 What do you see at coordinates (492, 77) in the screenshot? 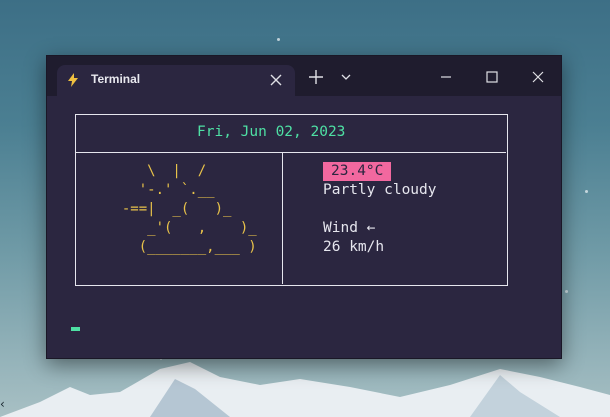
I see `maximize-icon` at bounding box center [492, 77].